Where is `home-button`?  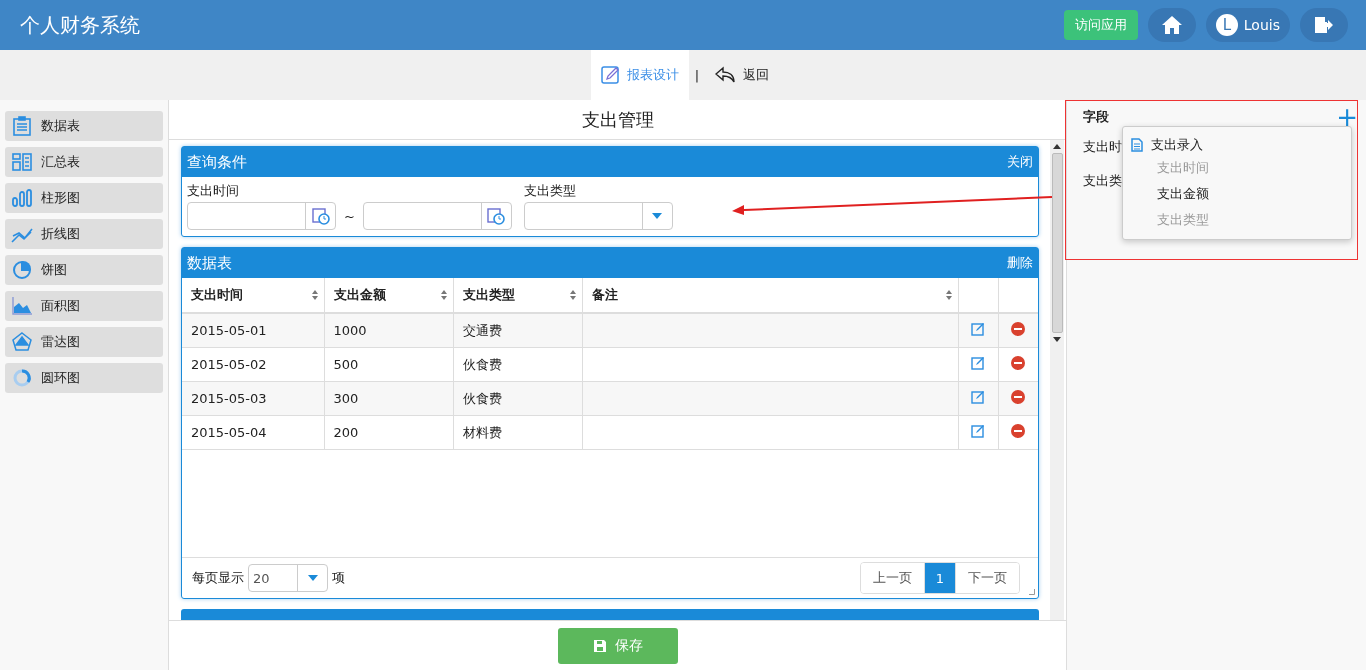 home-button is located at coordinates (1171, 25).